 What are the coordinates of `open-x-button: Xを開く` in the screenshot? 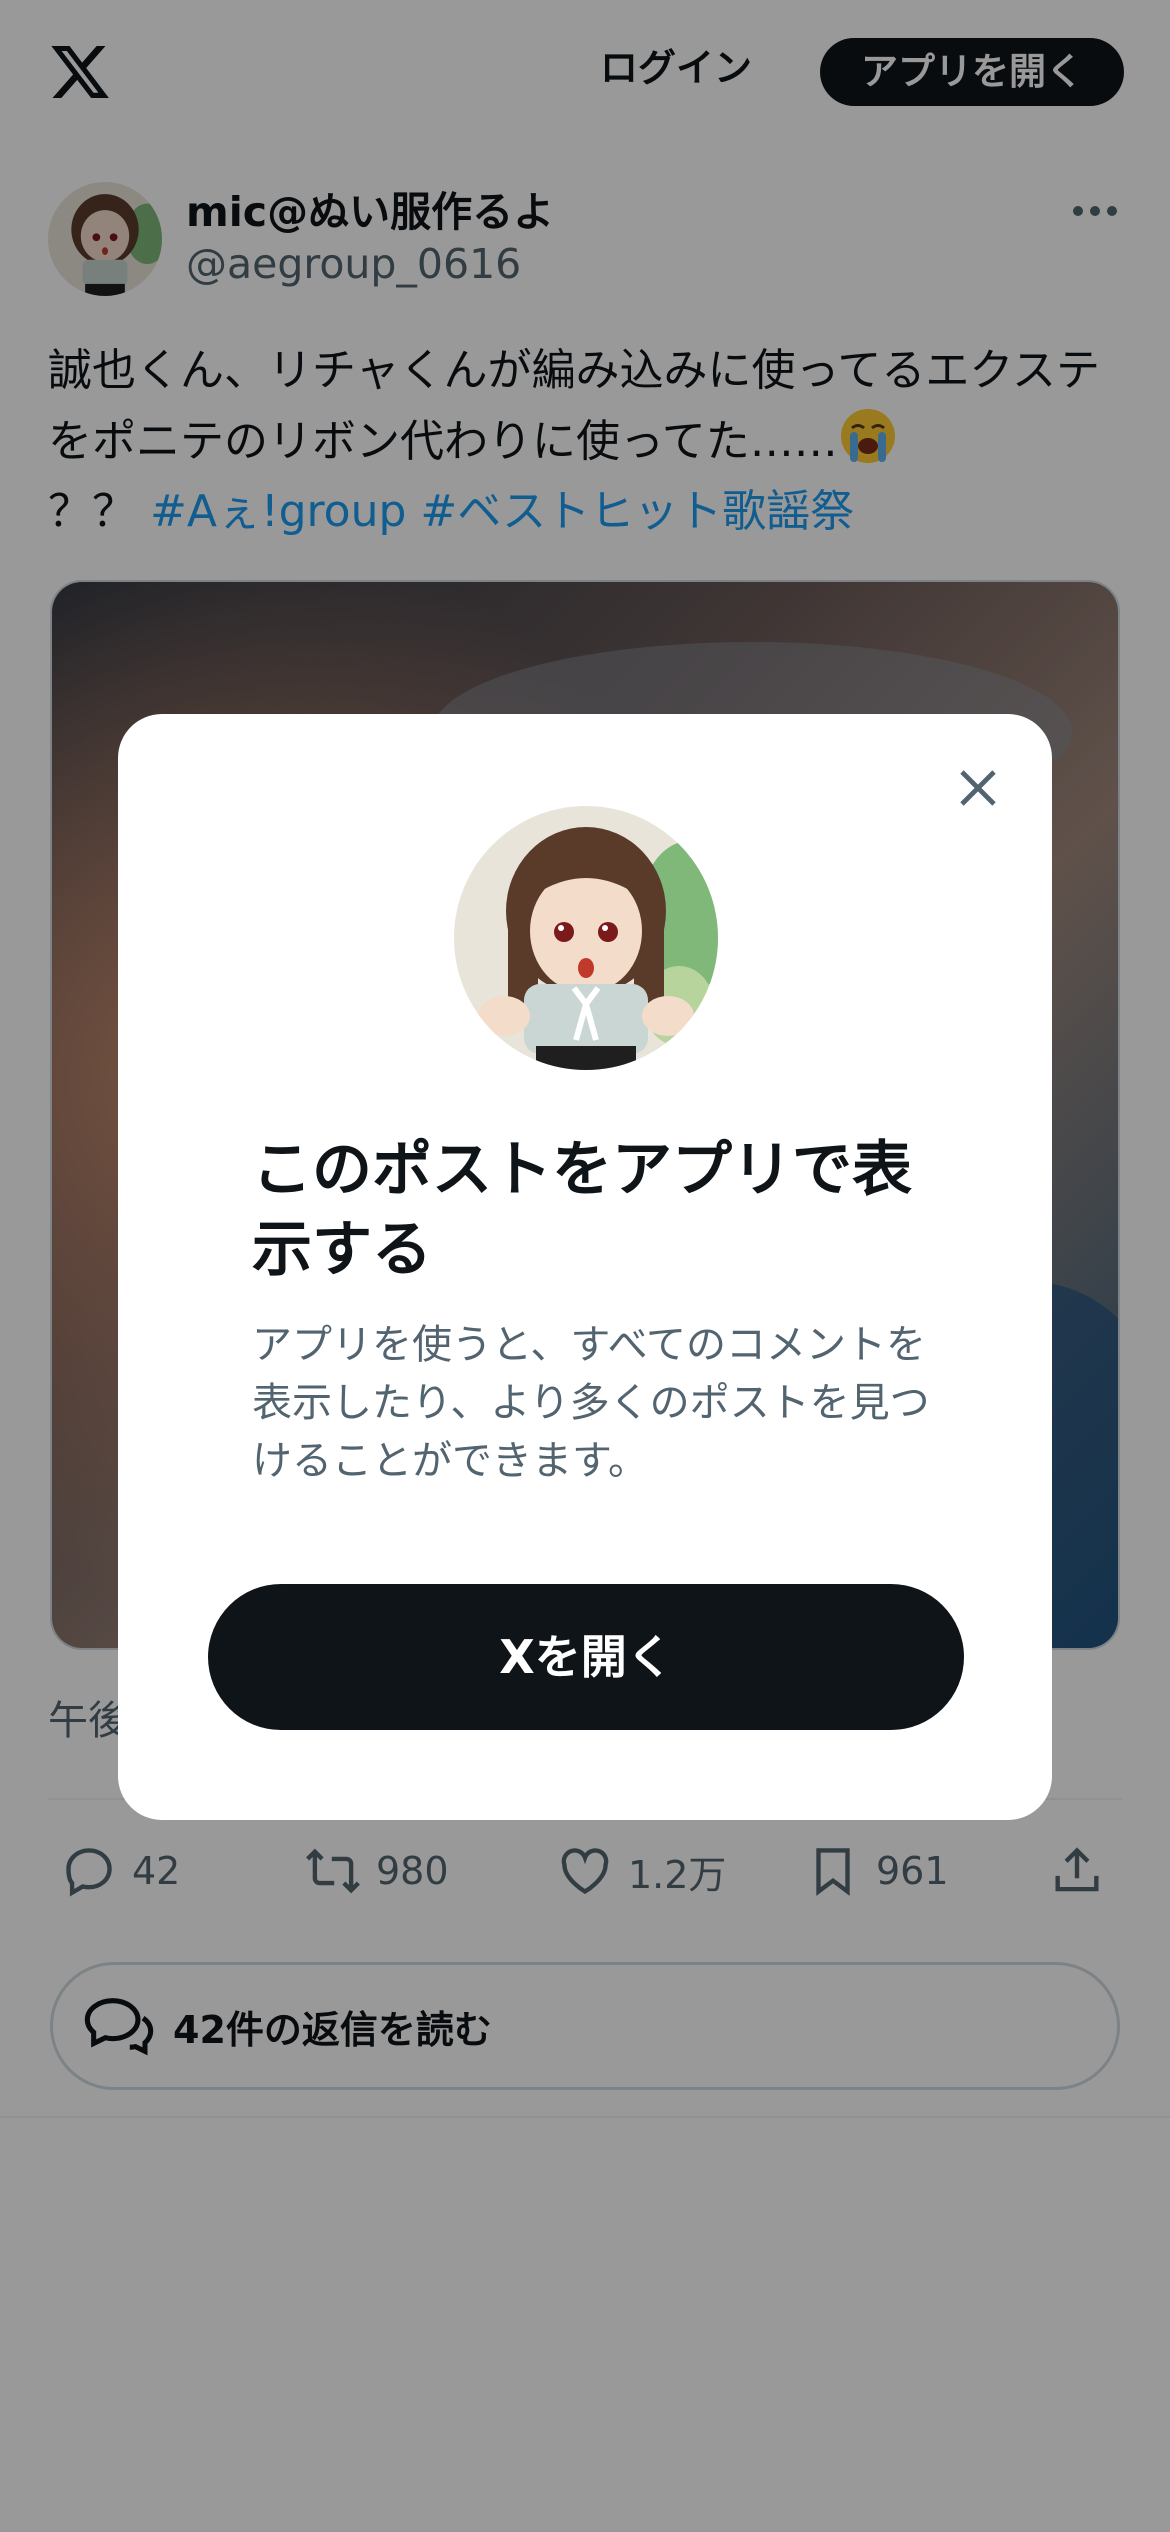 It's located at (586, 1657).